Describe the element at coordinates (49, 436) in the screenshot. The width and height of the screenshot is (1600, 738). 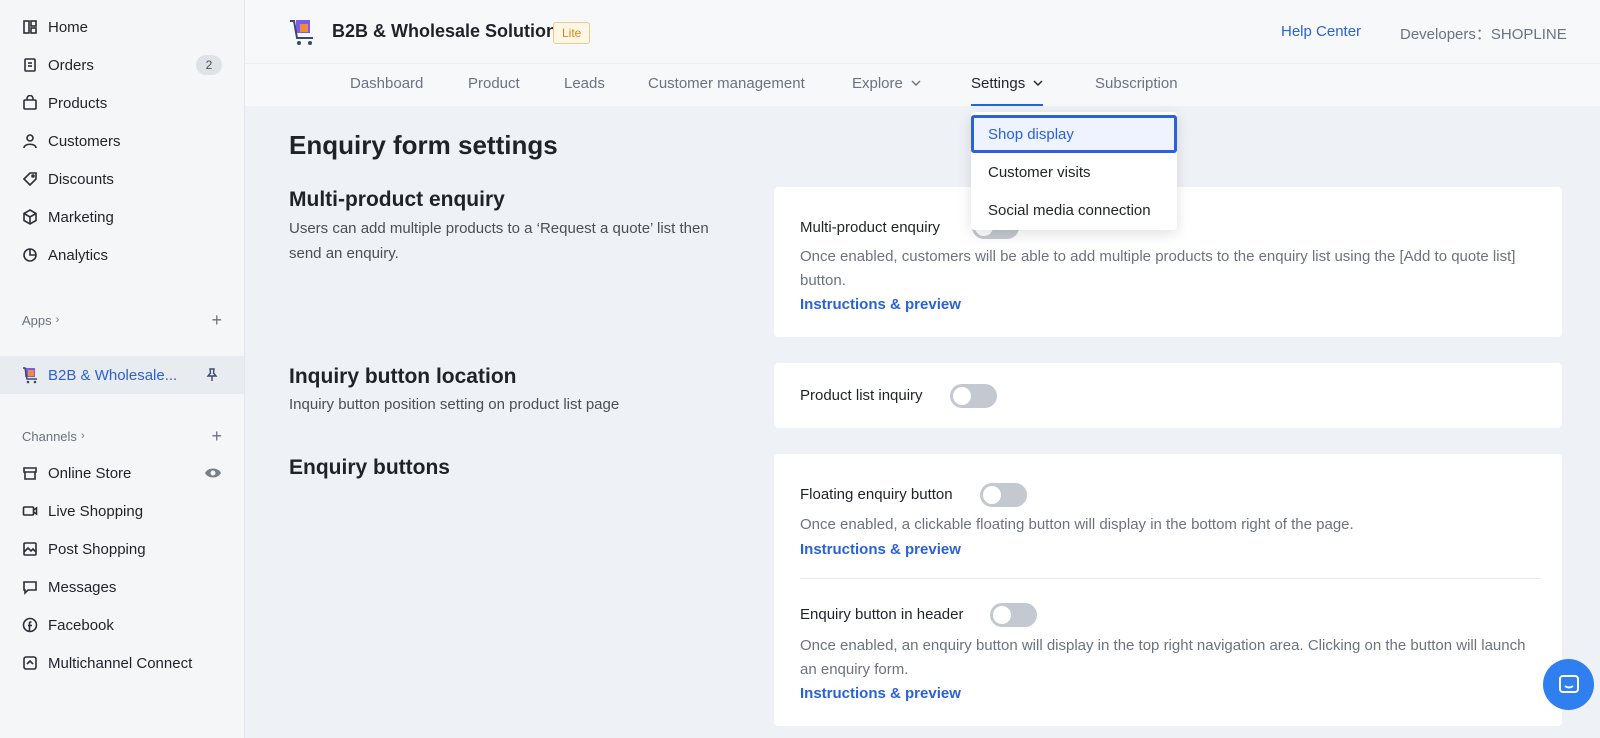
I see `channels-label: Channels` at that location.